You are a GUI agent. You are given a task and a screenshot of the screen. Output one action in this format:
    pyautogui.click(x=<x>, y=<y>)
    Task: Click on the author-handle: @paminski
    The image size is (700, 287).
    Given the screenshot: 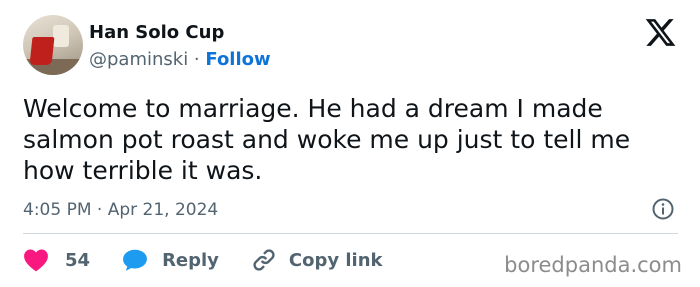 What is the action you would take?
    pyautogui.click(x=138, y=59)
    